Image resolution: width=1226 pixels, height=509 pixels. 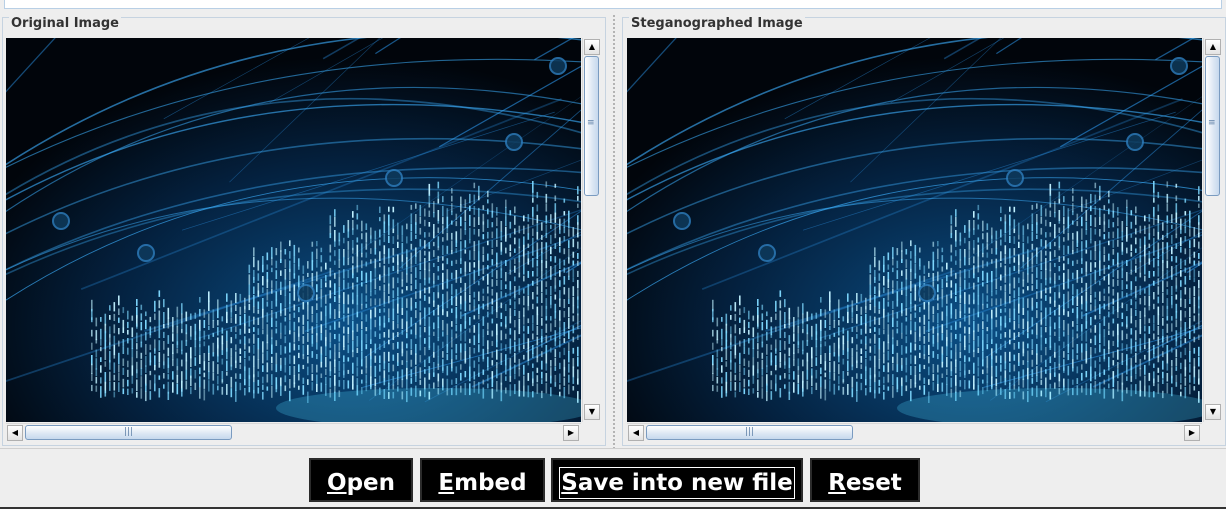 I want to click on original-vertical-scrollbar: ▲ ≡ ▼, so click(x=591, y=230).